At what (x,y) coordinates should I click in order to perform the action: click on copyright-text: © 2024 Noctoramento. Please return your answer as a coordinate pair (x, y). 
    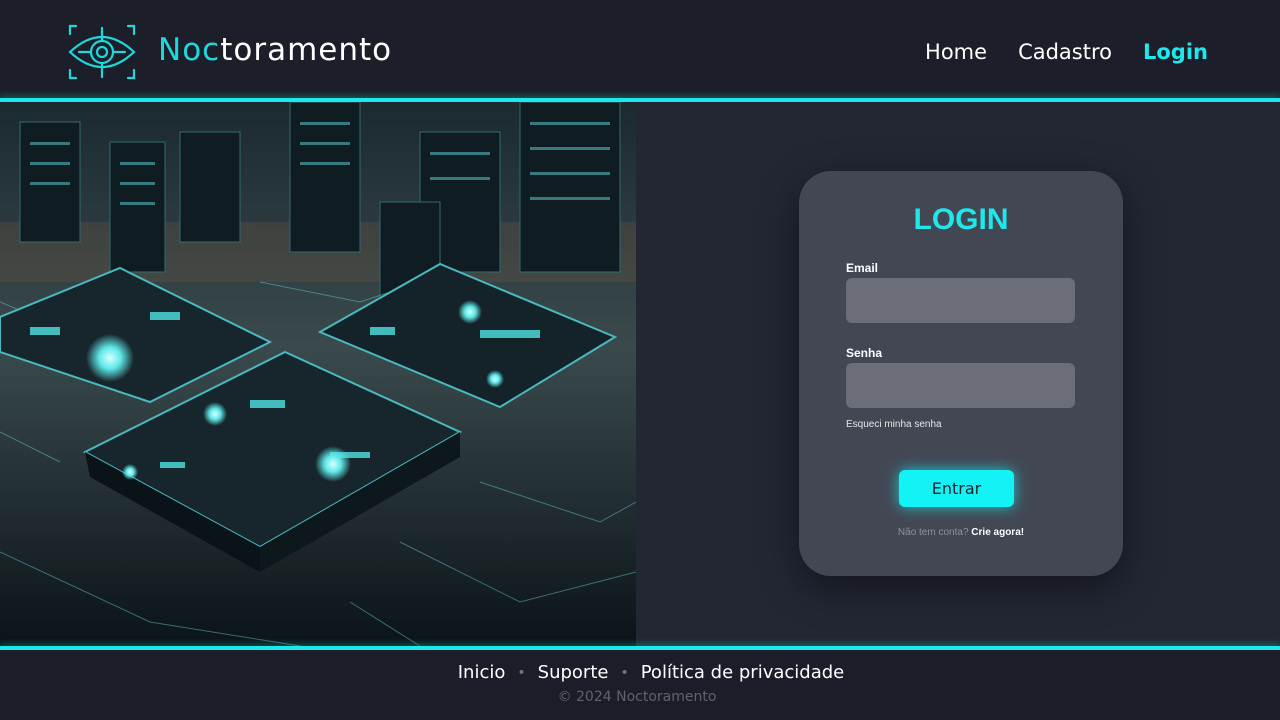
    Looking at the image, I should click on (637, 697).